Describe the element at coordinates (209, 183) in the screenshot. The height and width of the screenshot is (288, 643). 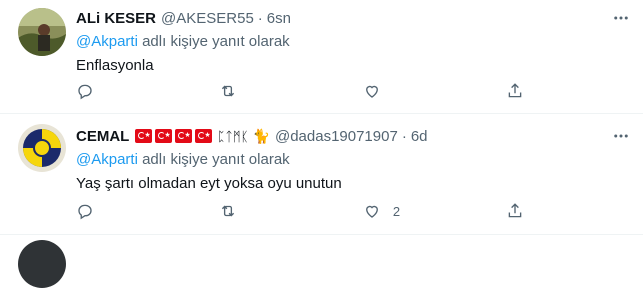
I see `tweet-text: Yaş şartı olmadan eyt yoksa oyu unutun` at that location.